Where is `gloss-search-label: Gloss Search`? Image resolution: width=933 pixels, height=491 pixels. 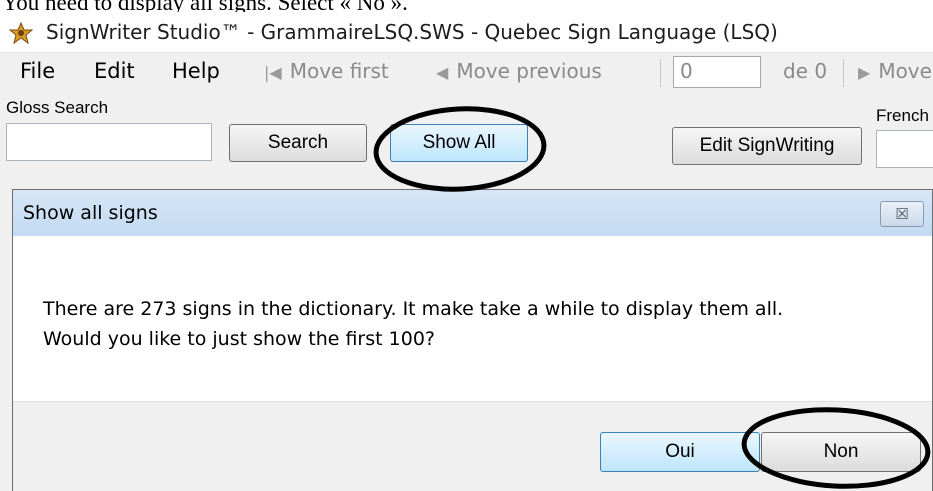 gloss-search-label: Gloss Search is located at coordinates (57, 107).